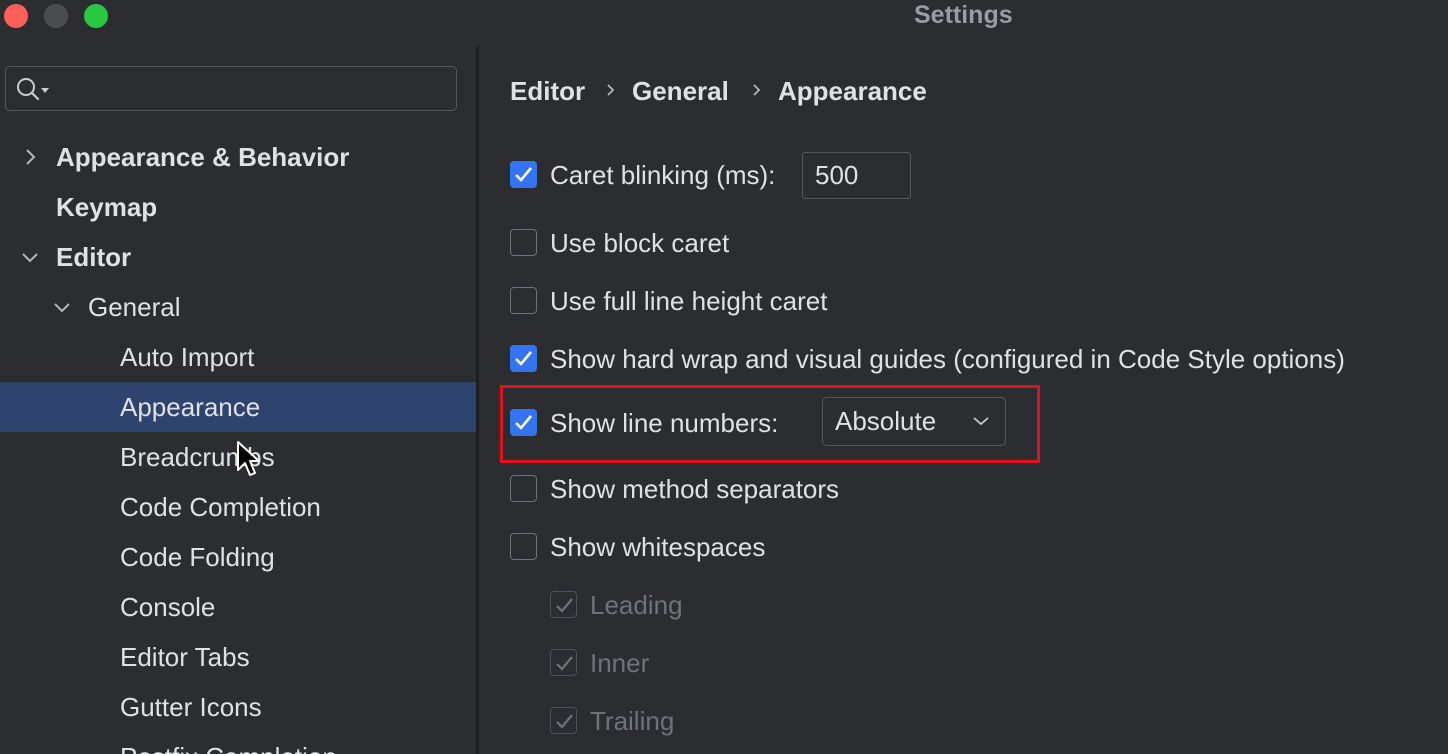 The width and height of the screenshot is (1448, 754). What do you see at coordinates (168, 607) in the screenshot?
I see `sidebar-item-label: Console` at bounding box center [168, 607].